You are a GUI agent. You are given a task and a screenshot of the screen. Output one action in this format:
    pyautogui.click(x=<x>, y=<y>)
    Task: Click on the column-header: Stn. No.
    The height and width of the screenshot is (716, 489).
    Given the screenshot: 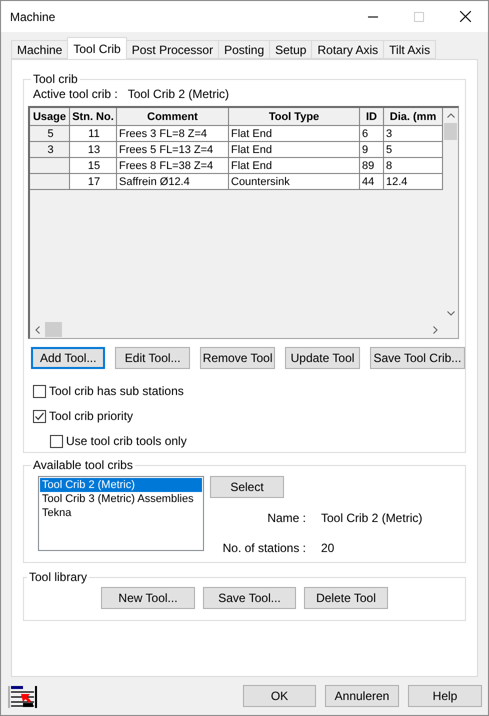 What is the action you would take?
    pyautogui.click(x=93, y=117)
    